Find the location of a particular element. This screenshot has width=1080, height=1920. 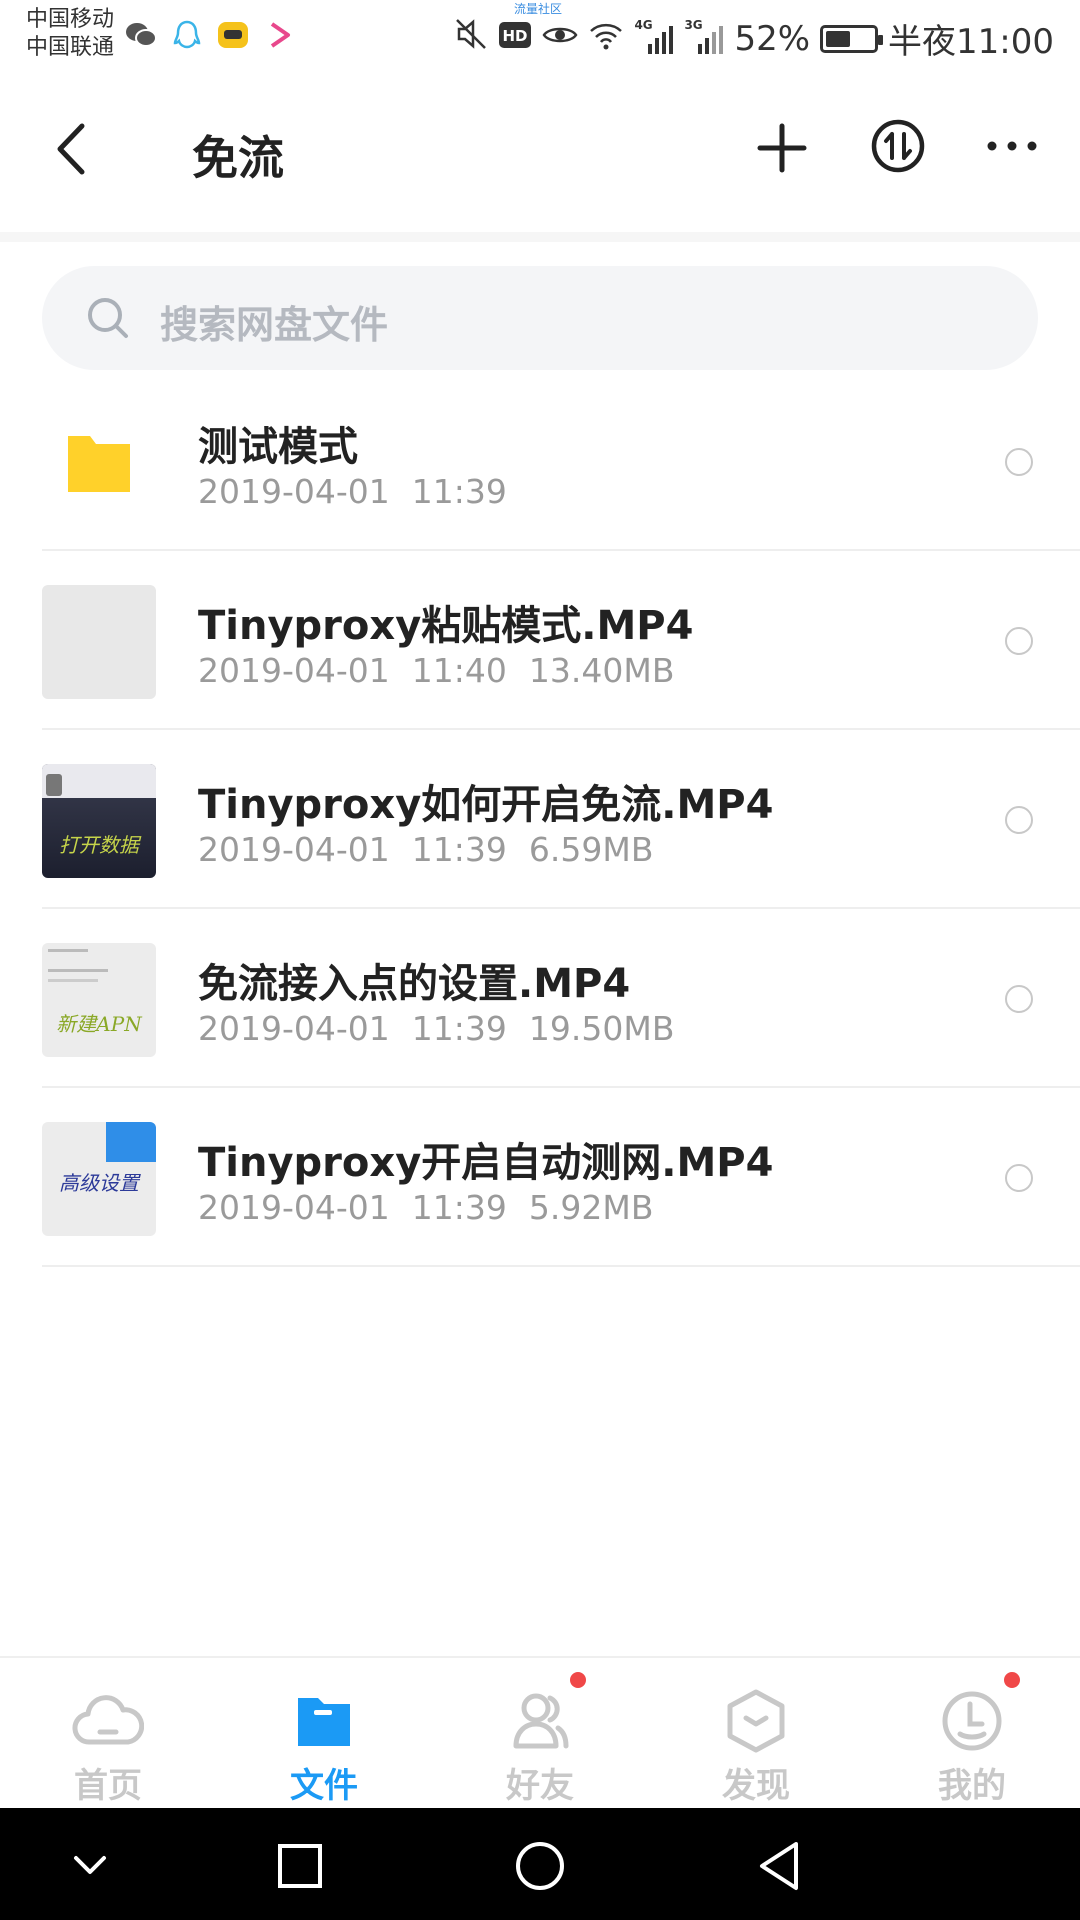

app-header: 免流 is located at coordinates (540, 154).